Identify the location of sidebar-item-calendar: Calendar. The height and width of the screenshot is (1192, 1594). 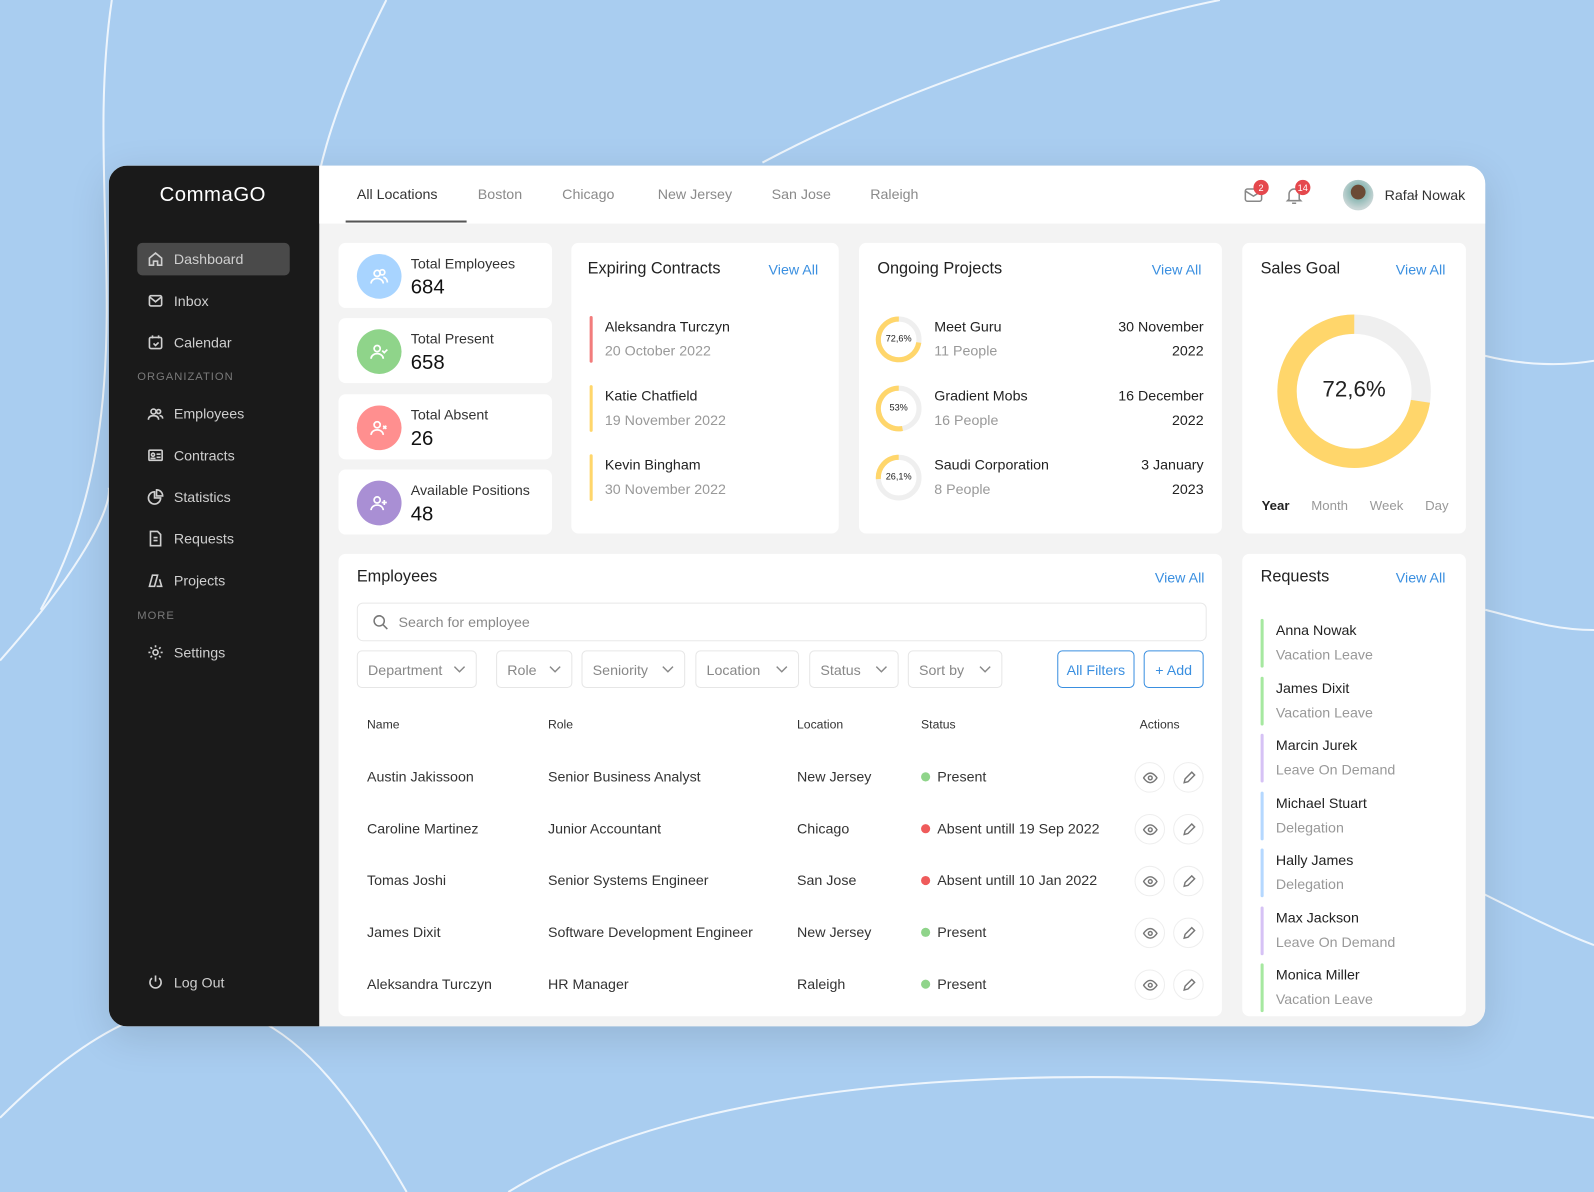
(213, 342).